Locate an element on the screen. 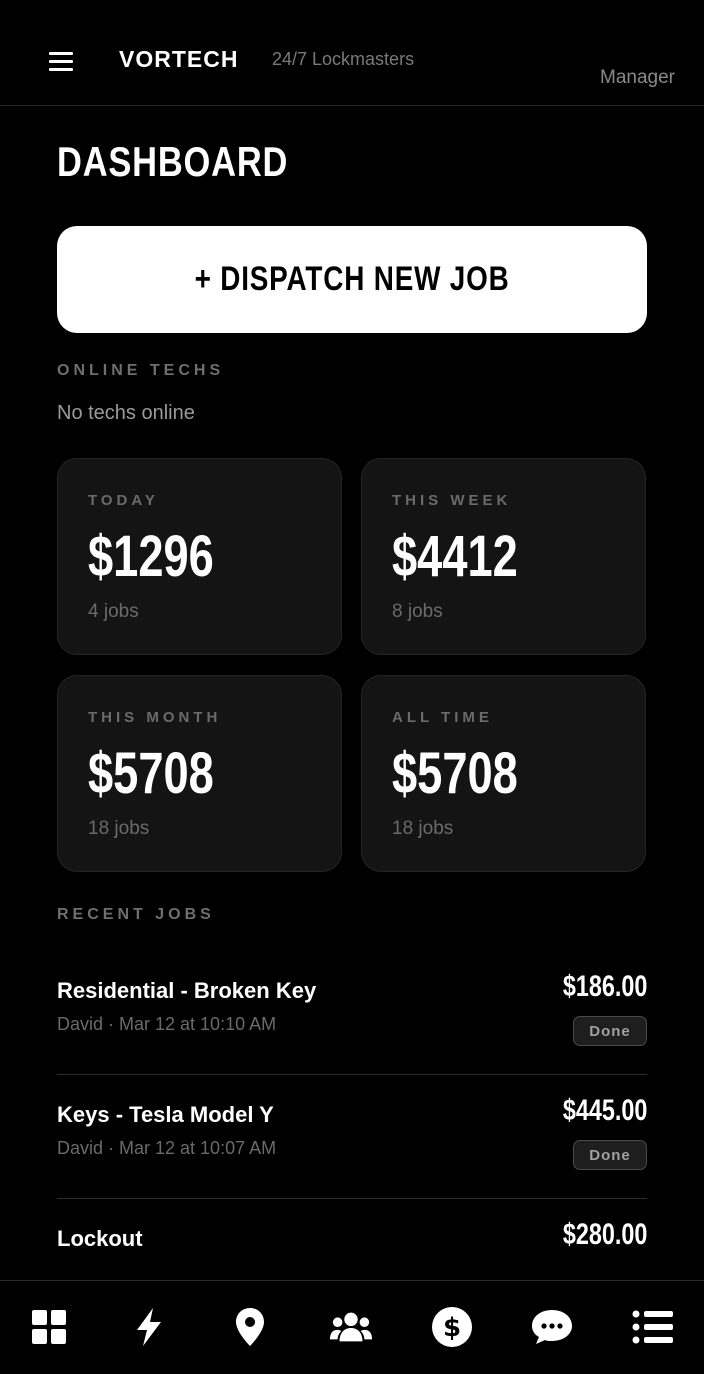 Image resolution: width=704 pixels, height=1374 pixels. users-icon is located at coordinates (351, 1327).